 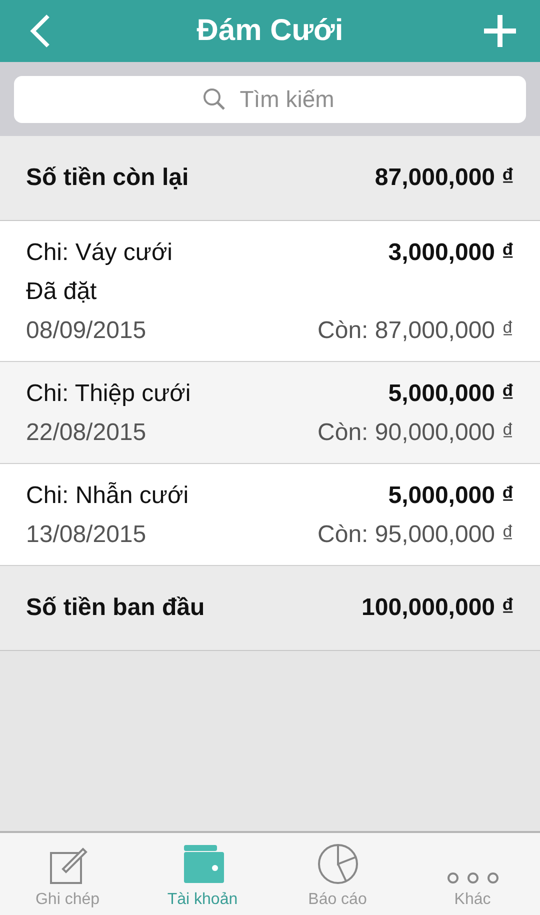 I want to click on more-icon, so click(x=472, y=878).